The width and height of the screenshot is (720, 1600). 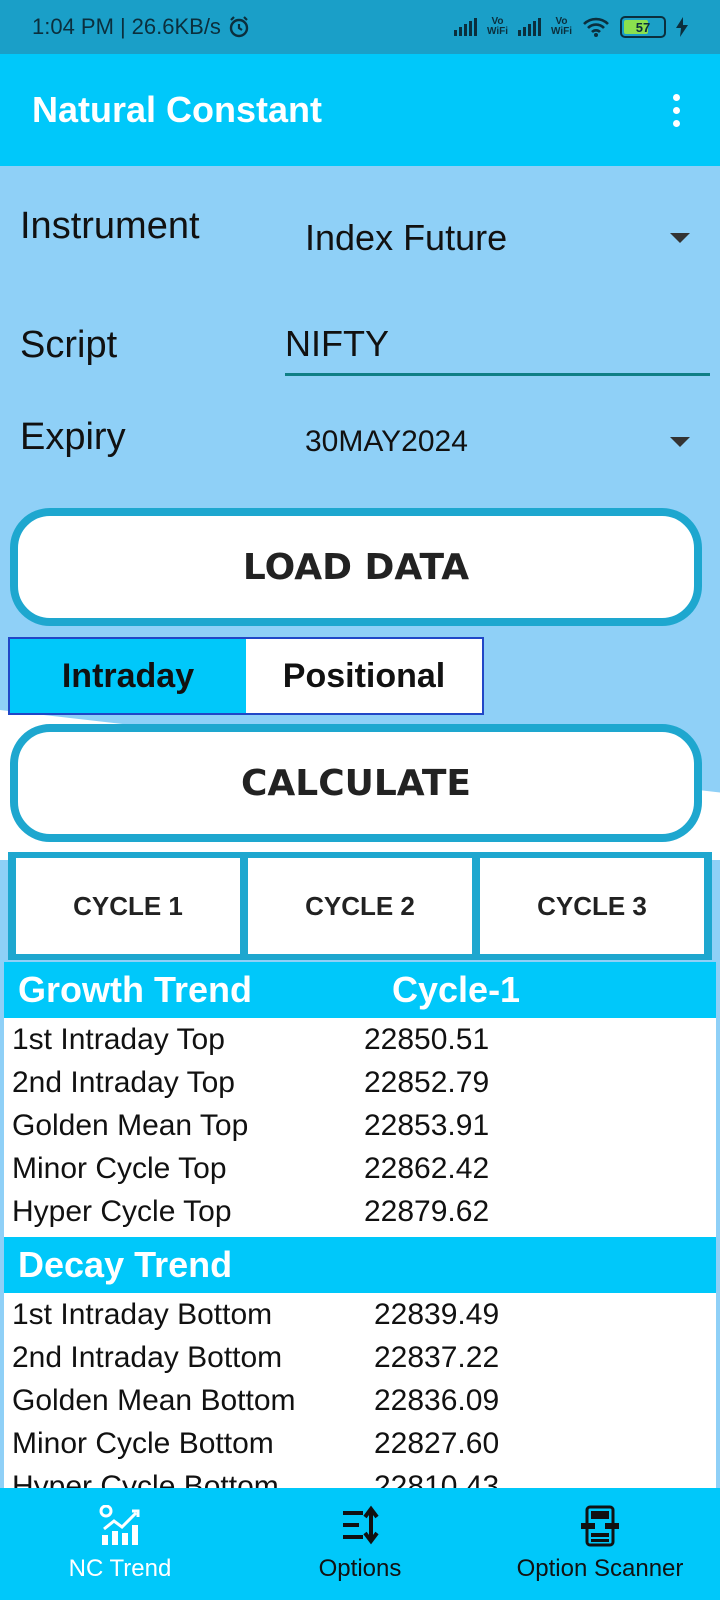 I want to click on list-item: Hyper Cycle Top 22879.62, so click(x=251, y=1211).